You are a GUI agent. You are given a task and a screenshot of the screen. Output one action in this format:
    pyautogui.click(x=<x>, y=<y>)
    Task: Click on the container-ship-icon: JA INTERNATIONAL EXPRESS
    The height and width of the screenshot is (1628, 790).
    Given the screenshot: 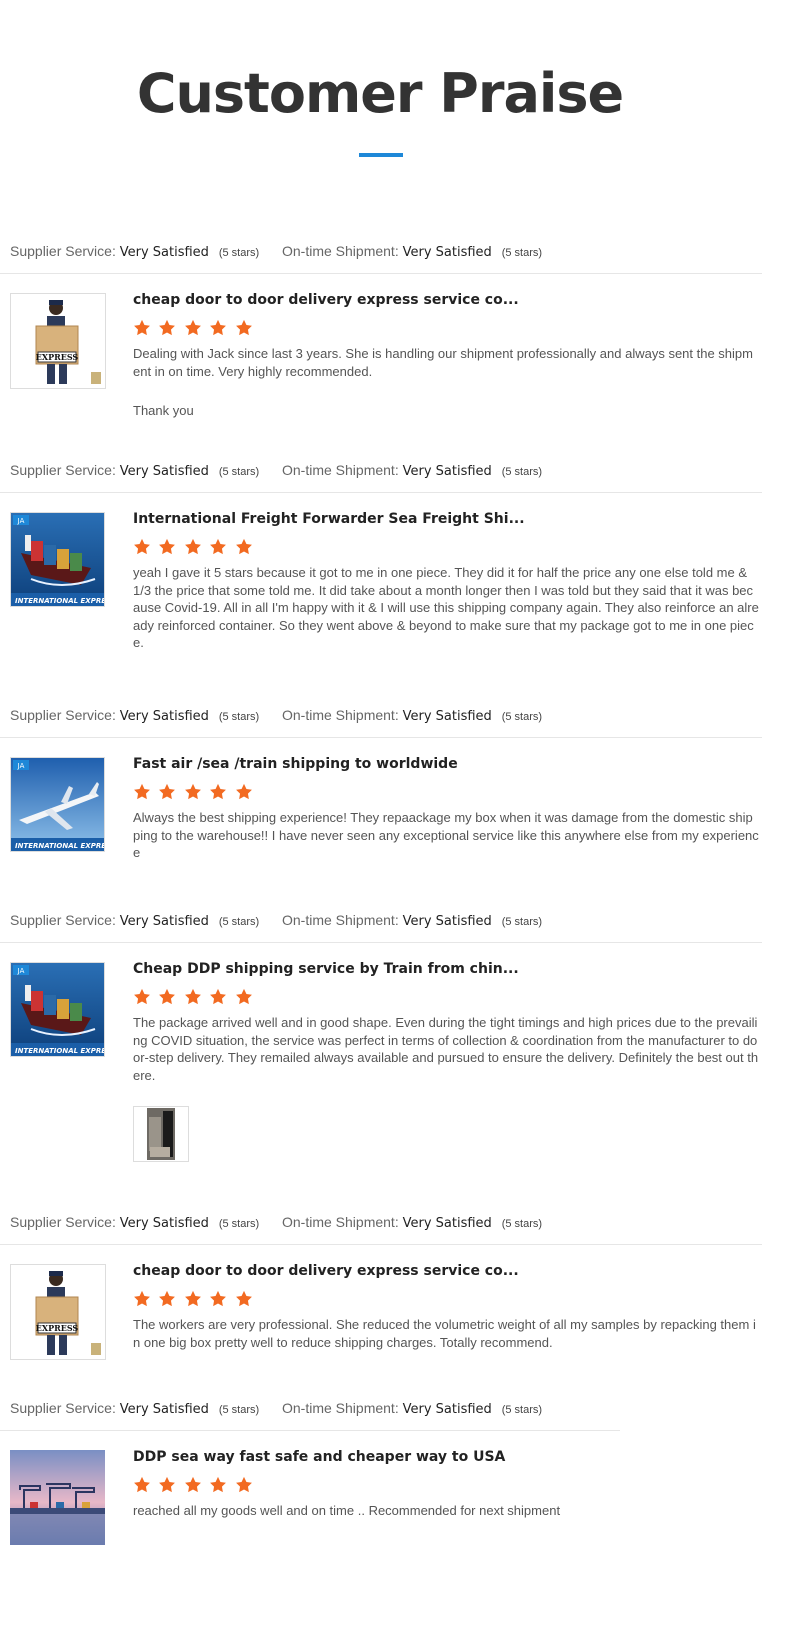 What is the action you would take?
    pyautogui.click(x=57, y=1009)
    